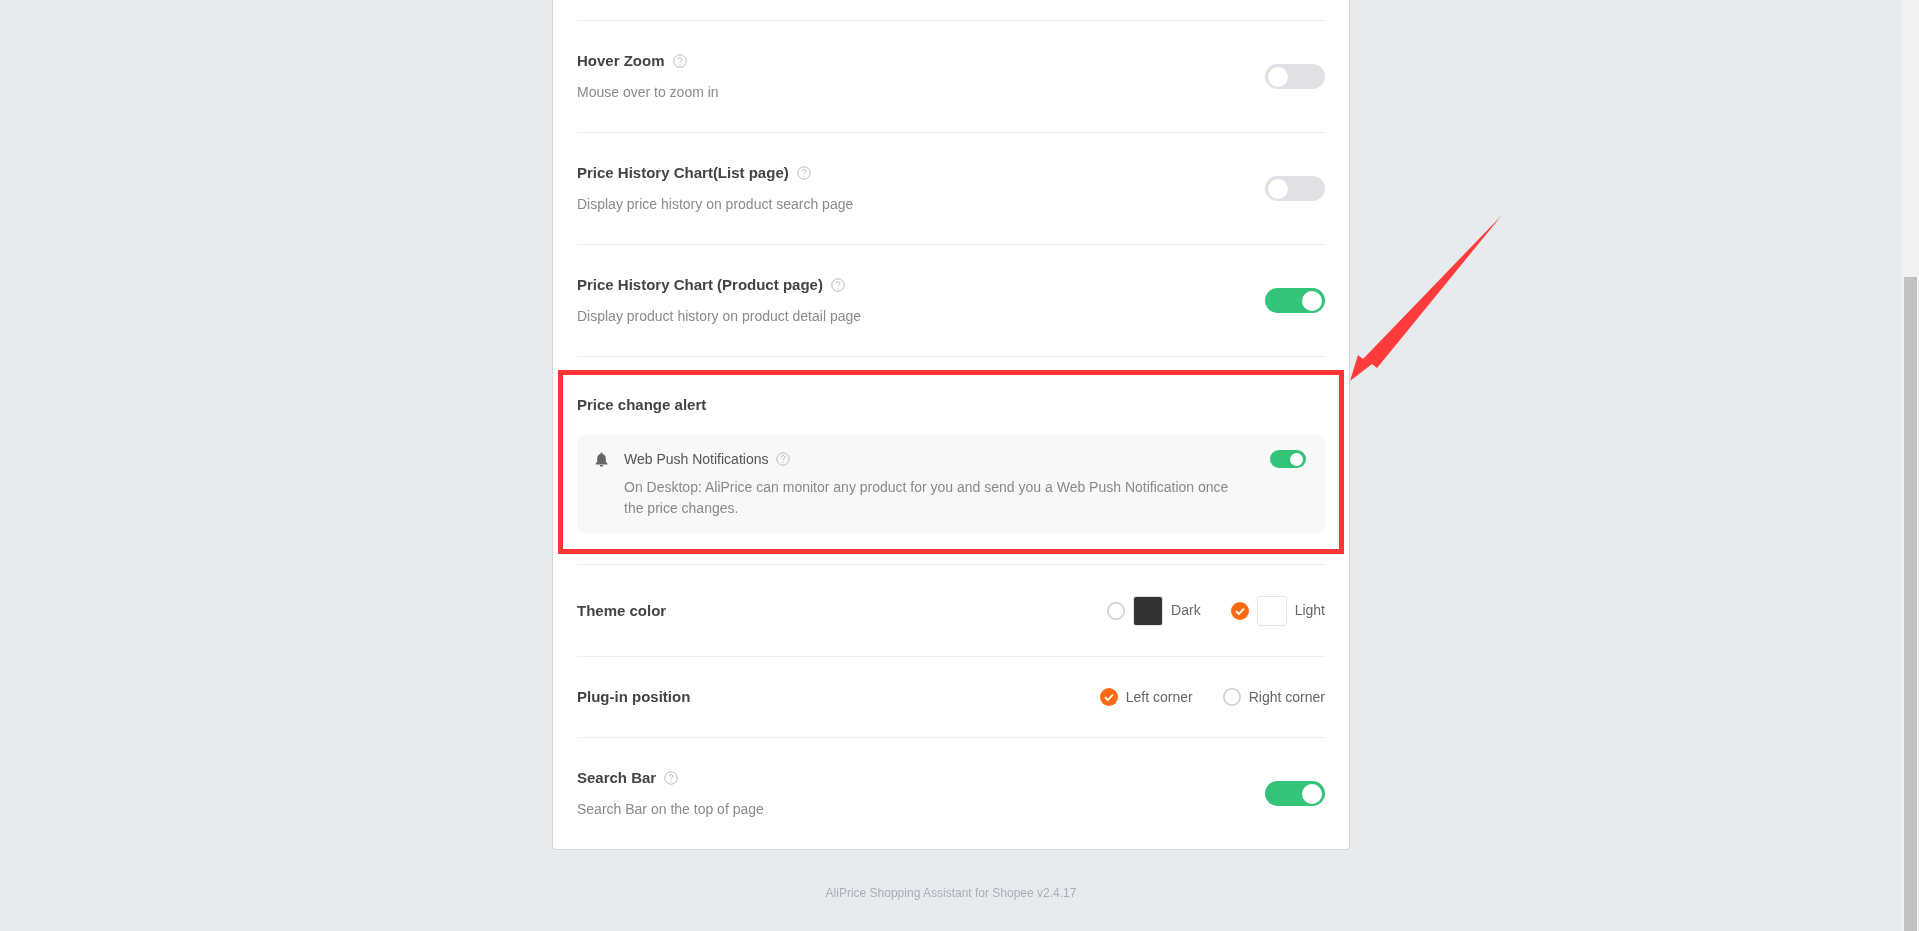  Describe the element at coordinates (1910, 604) in the screenshot. I see `scrollbar-thumb` at that location.